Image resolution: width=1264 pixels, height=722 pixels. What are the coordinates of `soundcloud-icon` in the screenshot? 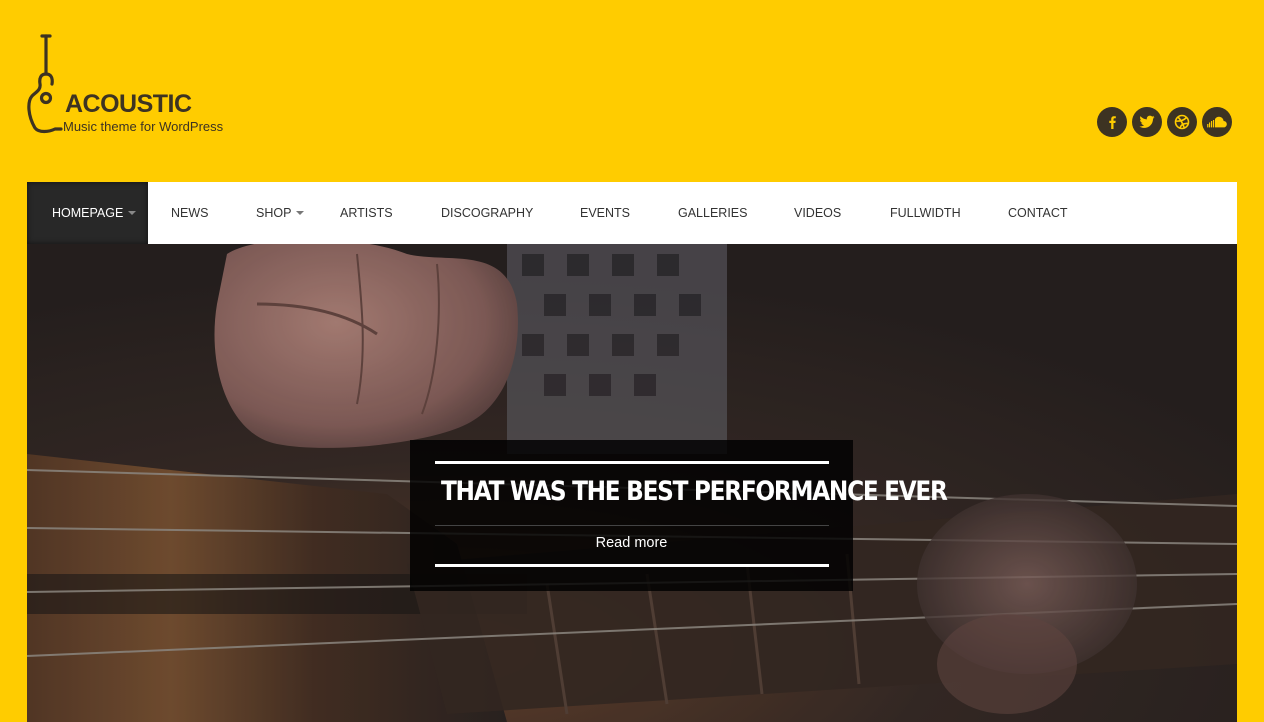 It's located at (1217, 122).